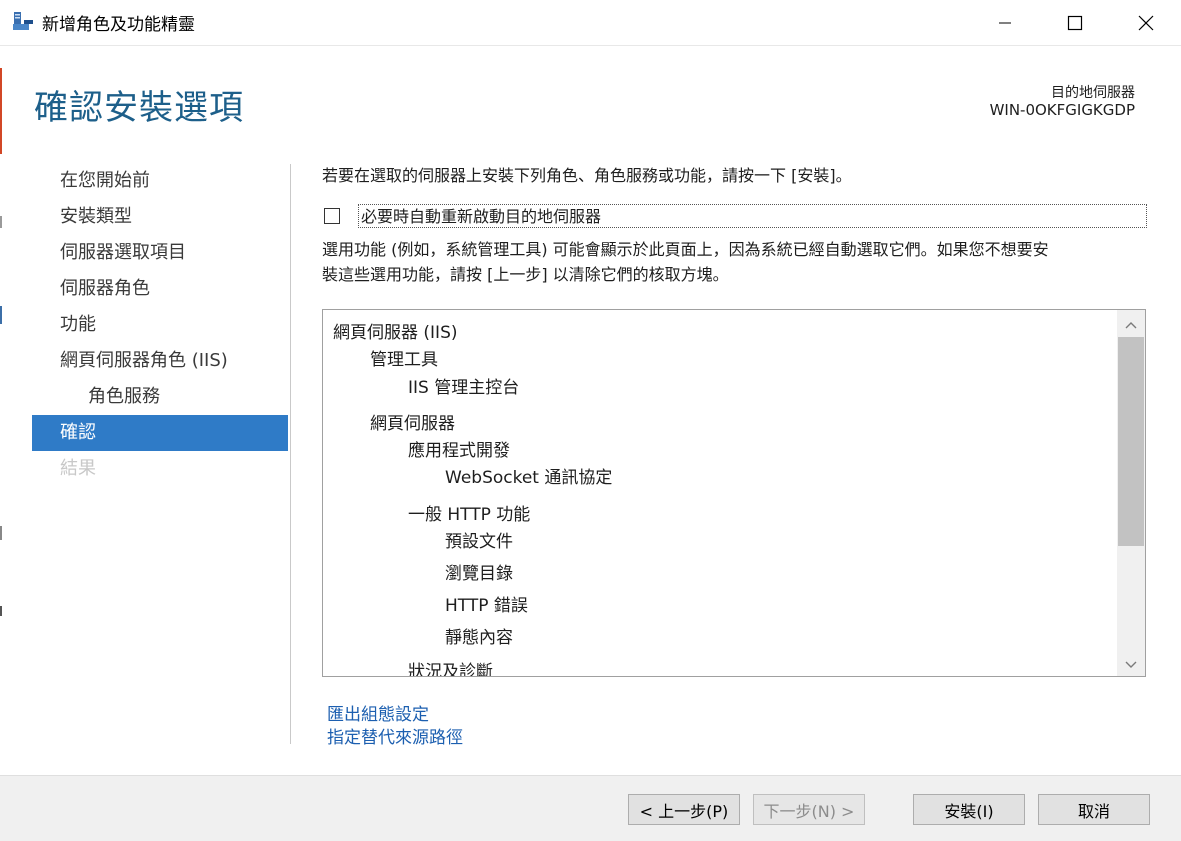 Image resolution: width=1181 pixels, height=841 pixels. I want to click on server-manager-icon, so click(23, 22).